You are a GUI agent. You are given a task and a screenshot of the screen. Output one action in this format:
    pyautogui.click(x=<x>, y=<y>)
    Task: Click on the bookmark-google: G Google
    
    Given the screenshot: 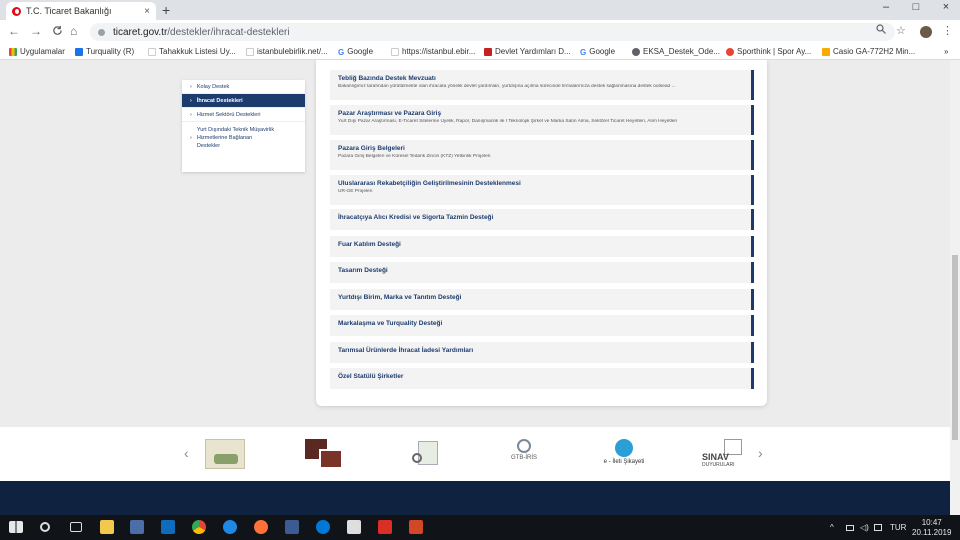 What is the action you would take?
    pyautogui.click(x=356, y=52)
    